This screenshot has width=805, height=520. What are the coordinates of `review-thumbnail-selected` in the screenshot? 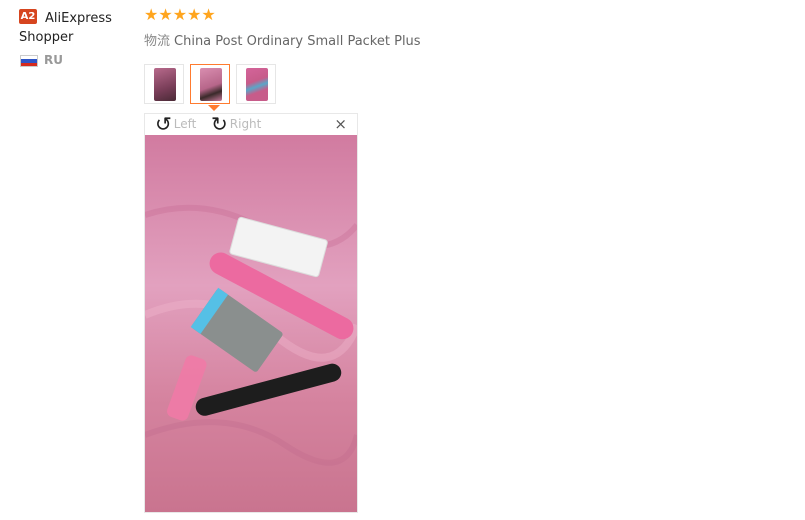 It's located at (210, 84).